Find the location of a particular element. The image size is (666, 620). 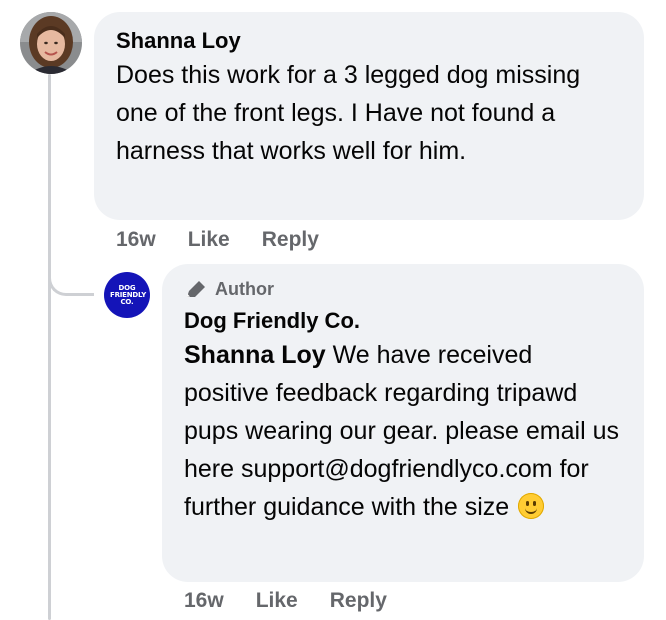

reply-like-button: Like is located at coordinates (277, 601).